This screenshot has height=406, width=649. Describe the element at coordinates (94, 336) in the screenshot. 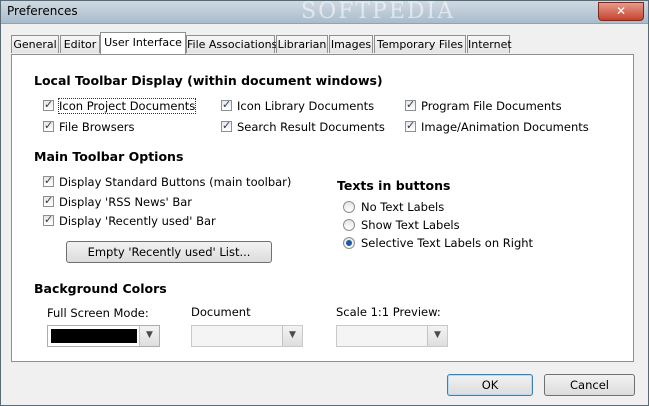

I see `color-swatch` at that location.